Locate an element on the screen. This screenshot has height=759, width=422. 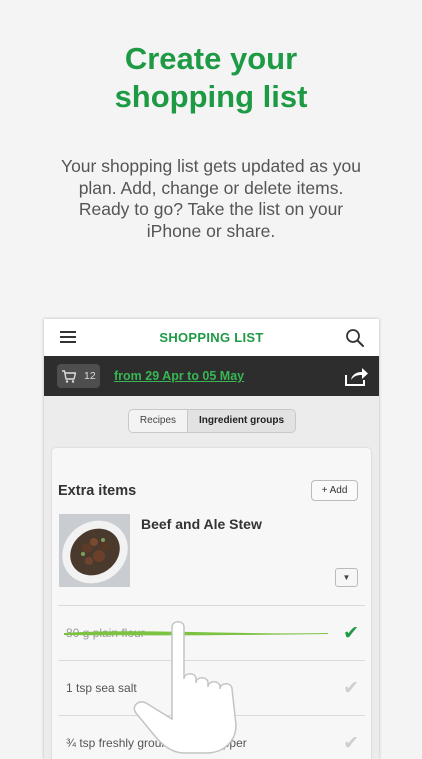
expand-button: ▼ is located at coordinates (346, 577).